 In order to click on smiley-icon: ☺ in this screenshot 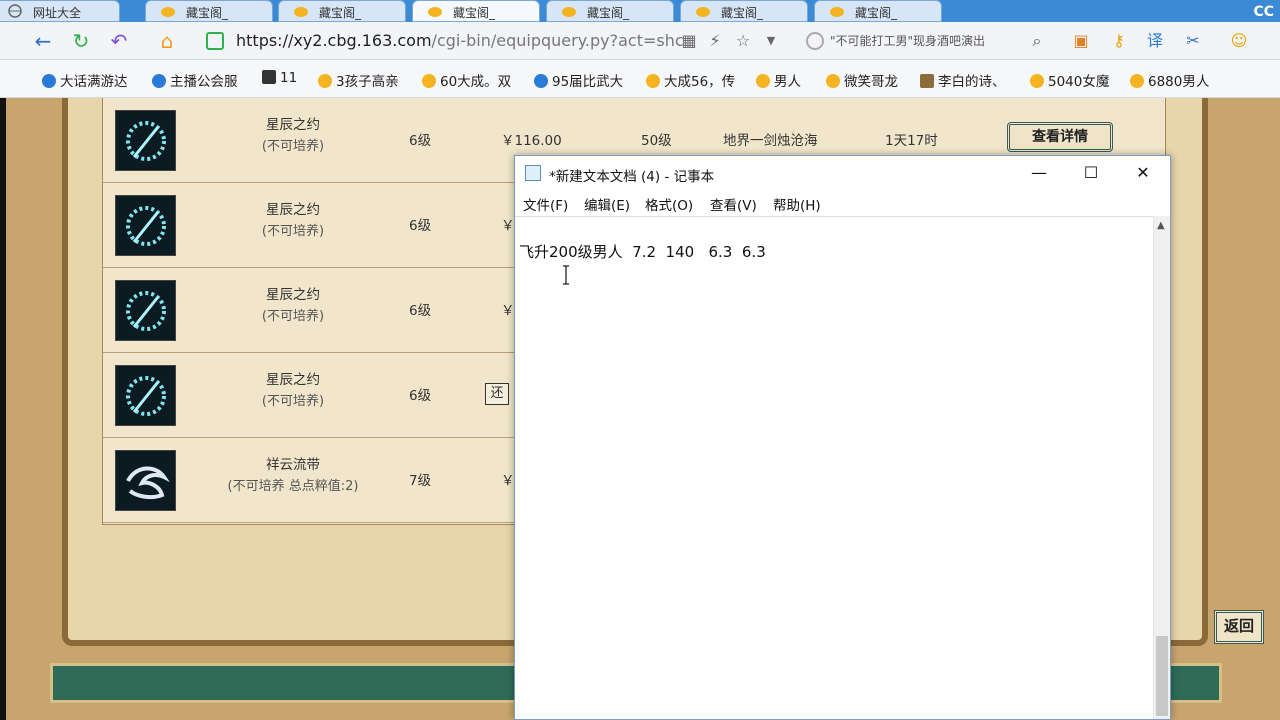, I will do `click(1239, 41)`.